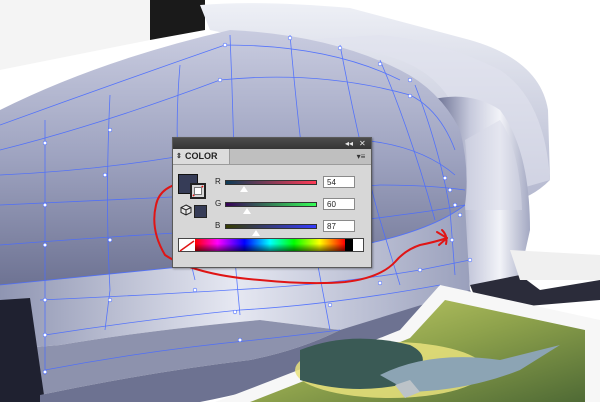 The width and height of the screenshot is (600, 402). I want to click on panel-title: COLOR, so click(201, 156).